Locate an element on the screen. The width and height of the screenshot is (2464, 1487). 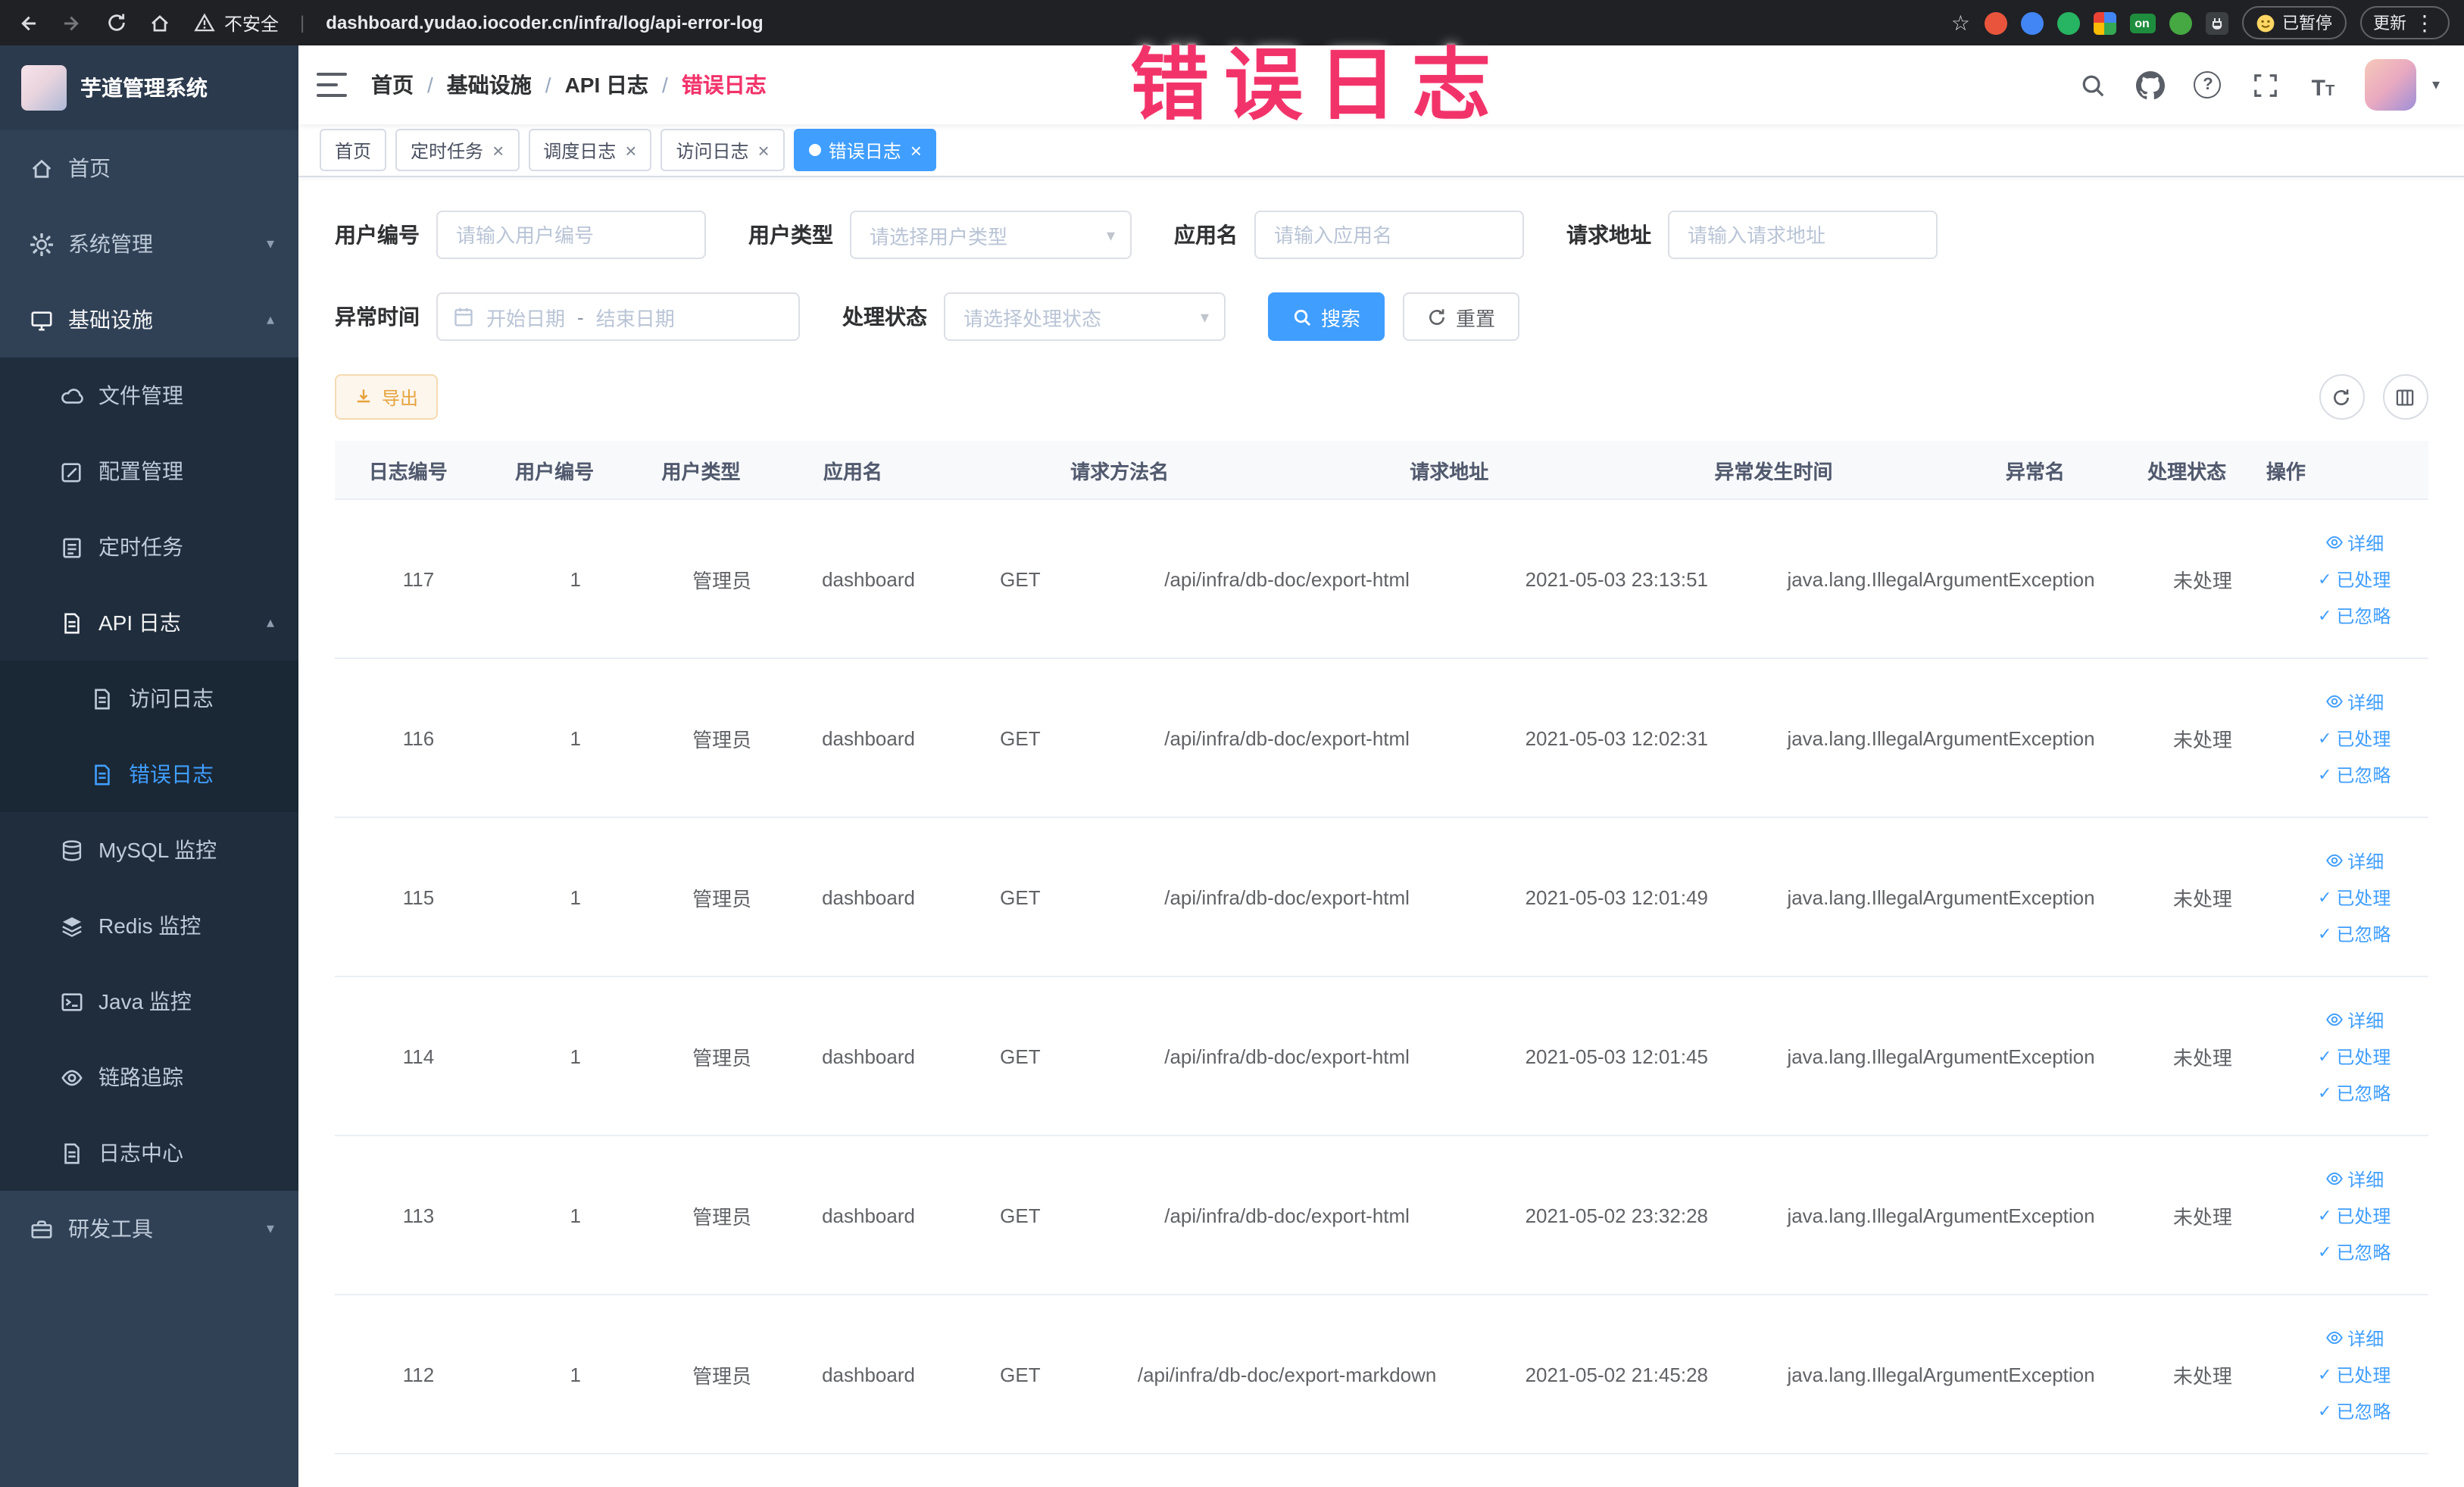
cell-request-url: /api/infra/db-doc/export-html is located at coordinates (1287, 897).